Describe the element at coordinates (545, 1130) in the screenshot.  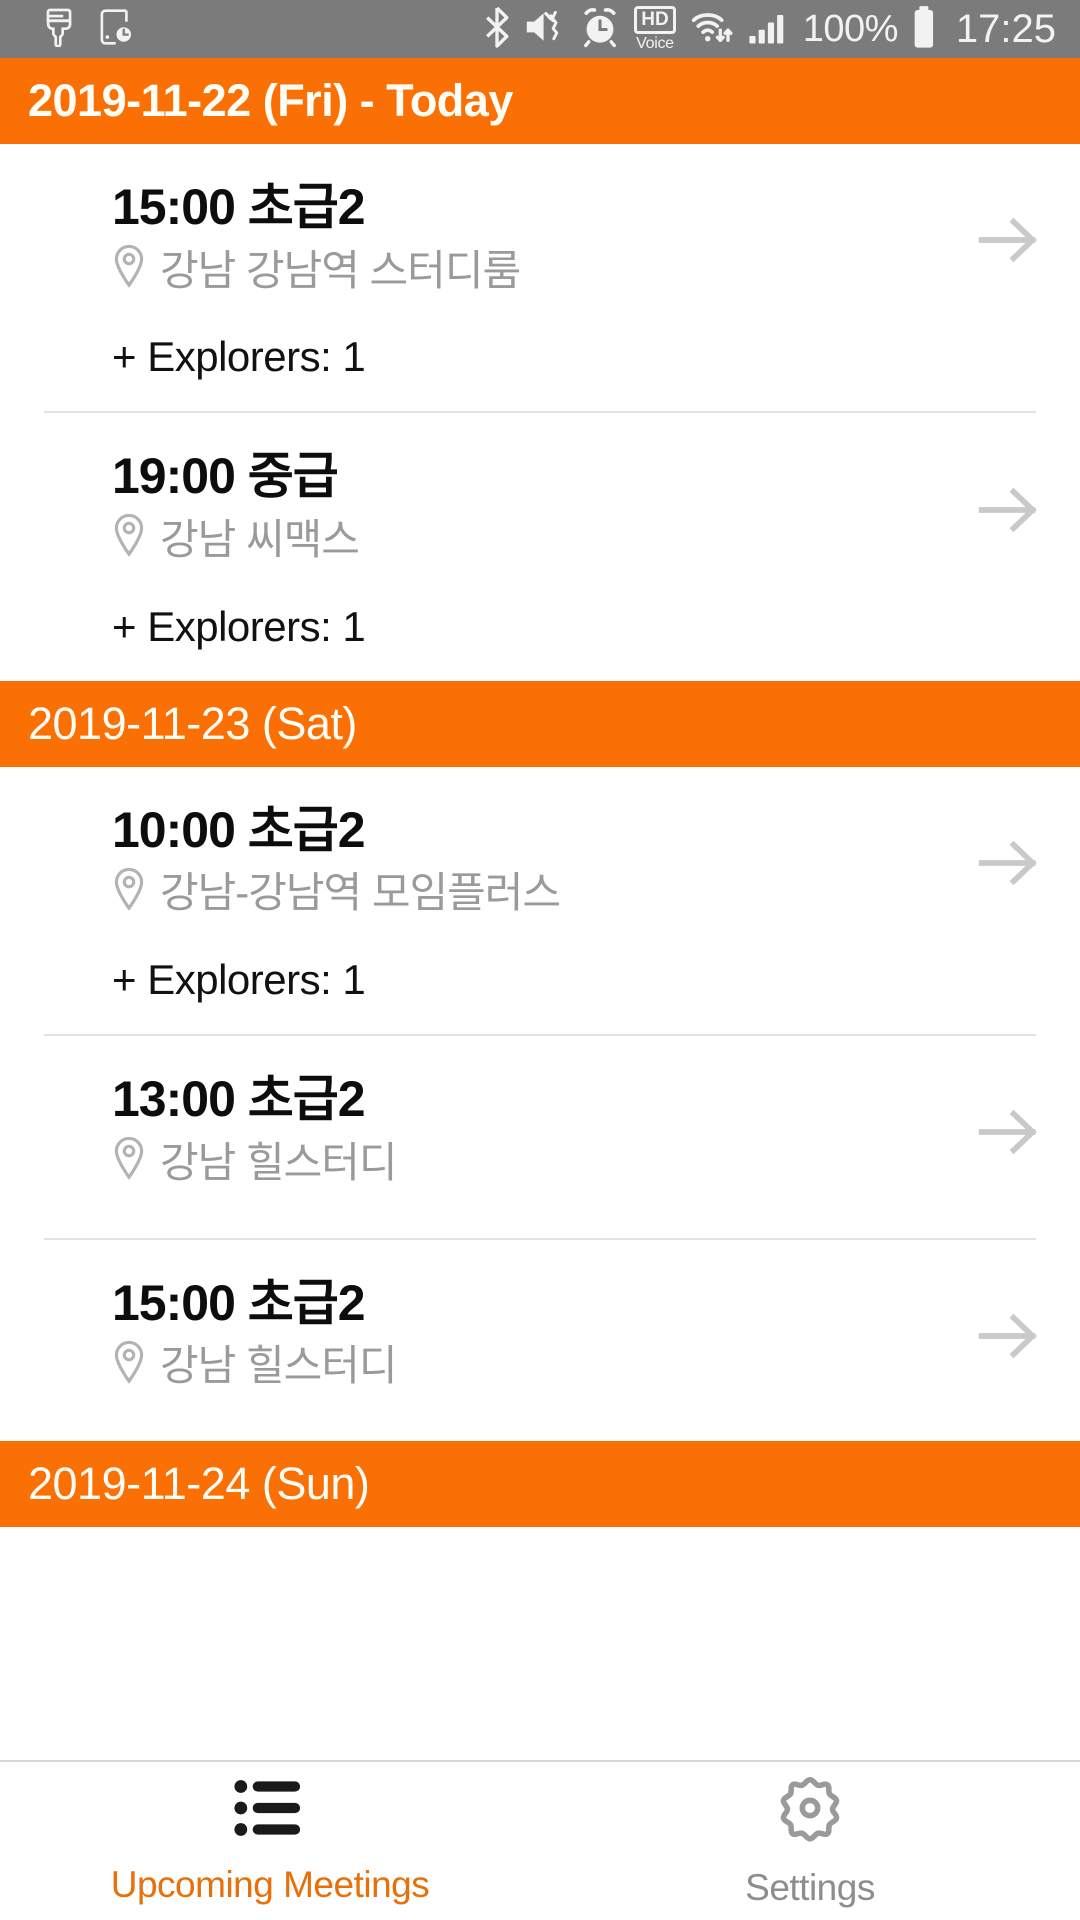
I see `meeting-text-block: 13:00 초급2 강남 힐스터디` at that location.